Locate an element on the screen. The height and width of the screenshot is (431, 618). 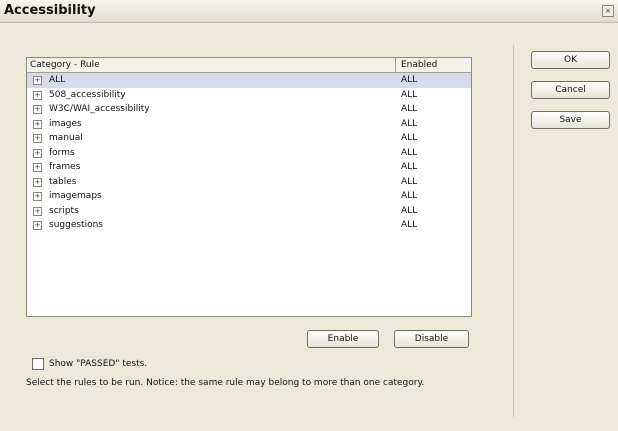
column-header-category: Category - Rule is located at coordinates (211, 65).